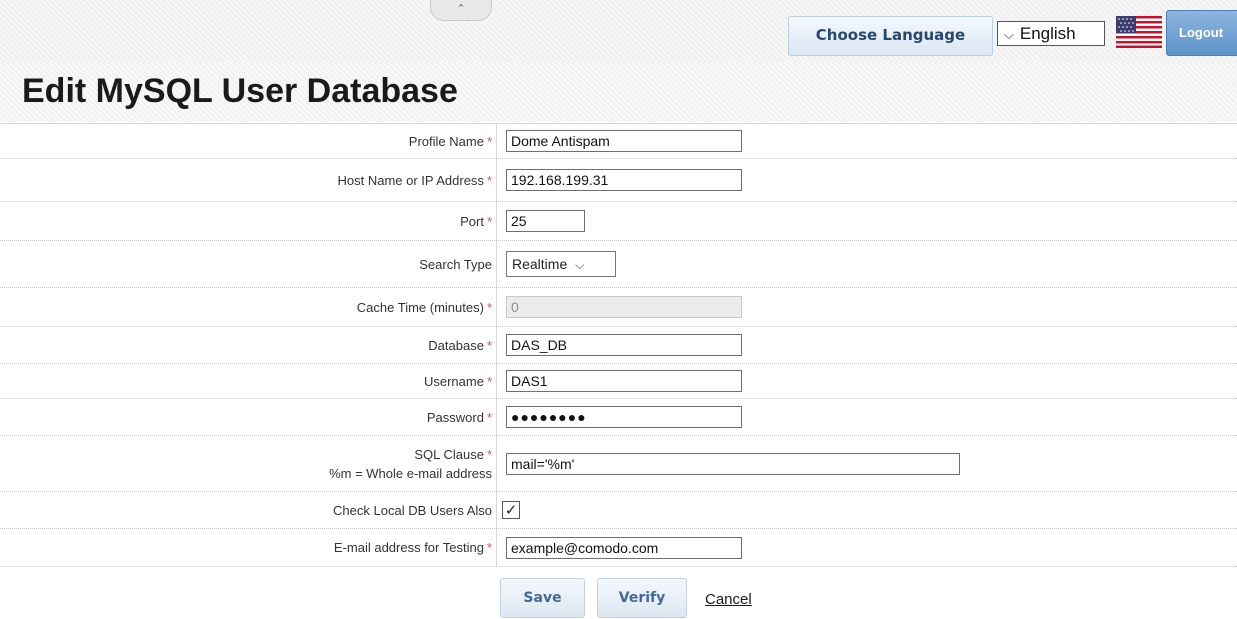  What do you see at coordinates (1139, 32) in the screenshot?
I see `us-flag-icon` at bounding box center [1139, 32].